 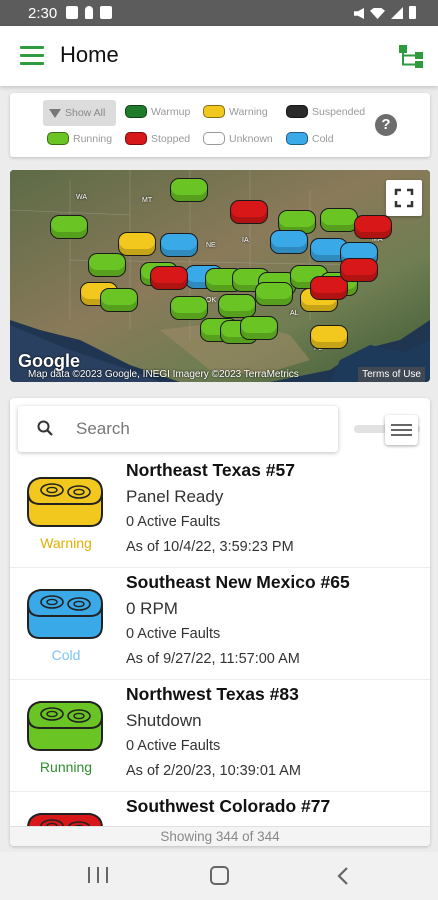 I want to click on filter-icon, so click(x=55, y=113).